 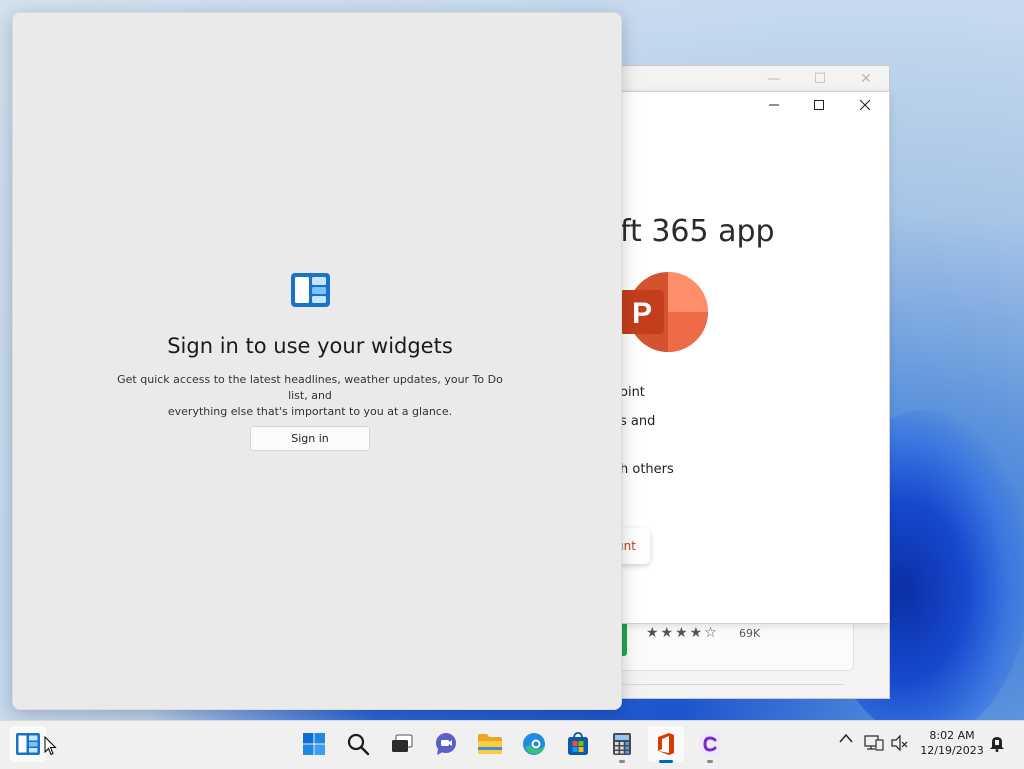 I want to click on chat-button, so click(x=446, y=744).